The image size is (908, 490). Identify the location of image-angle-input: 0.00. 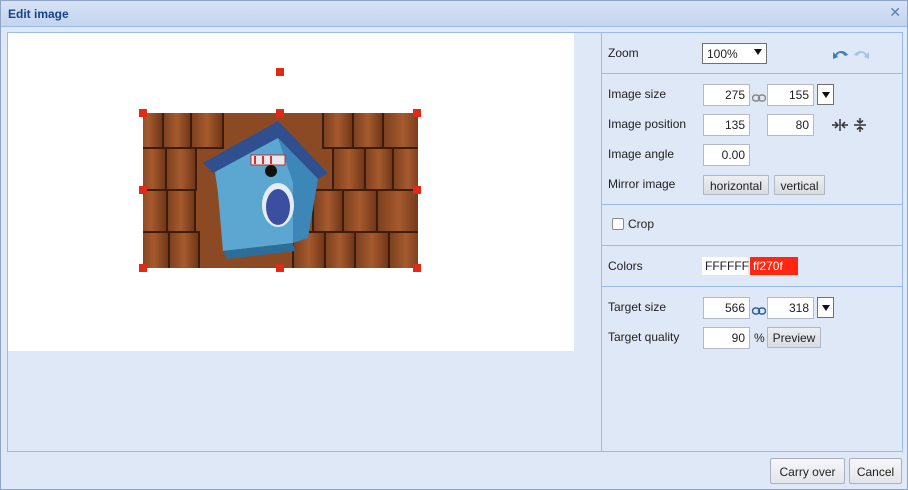
(726, 155).